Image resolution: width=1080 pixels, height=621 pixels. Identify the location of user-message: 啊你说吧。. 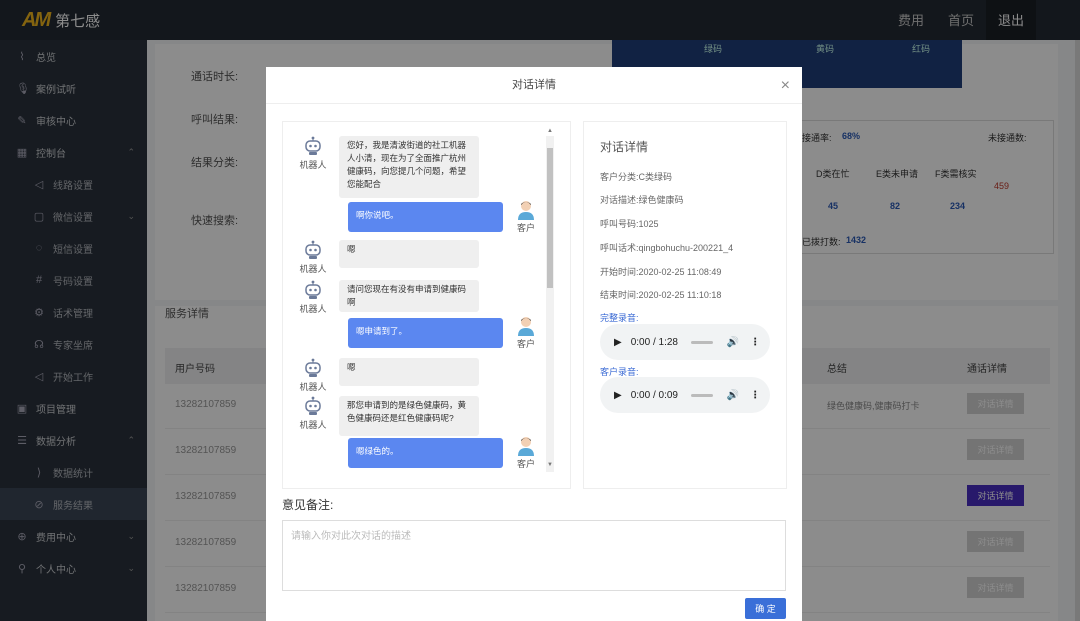
(425, 217).